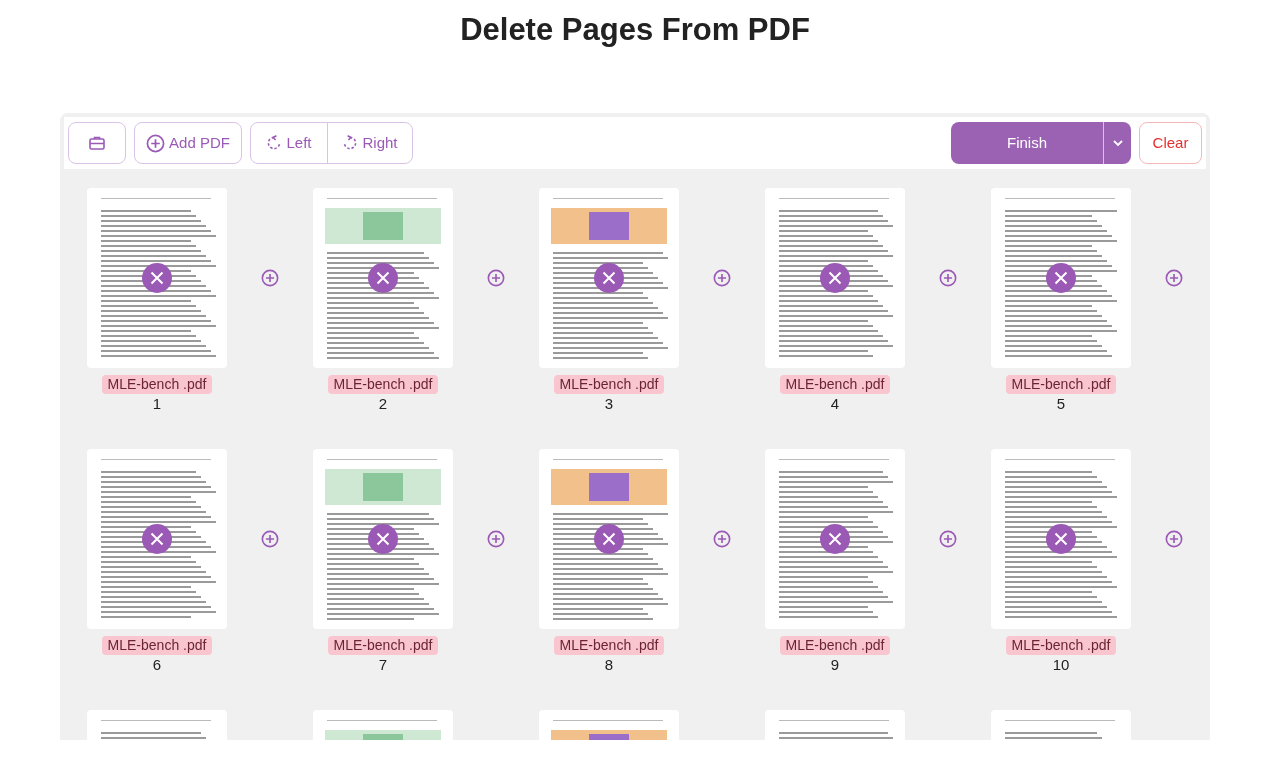  I want to click on tools-button, so click(97, 143).